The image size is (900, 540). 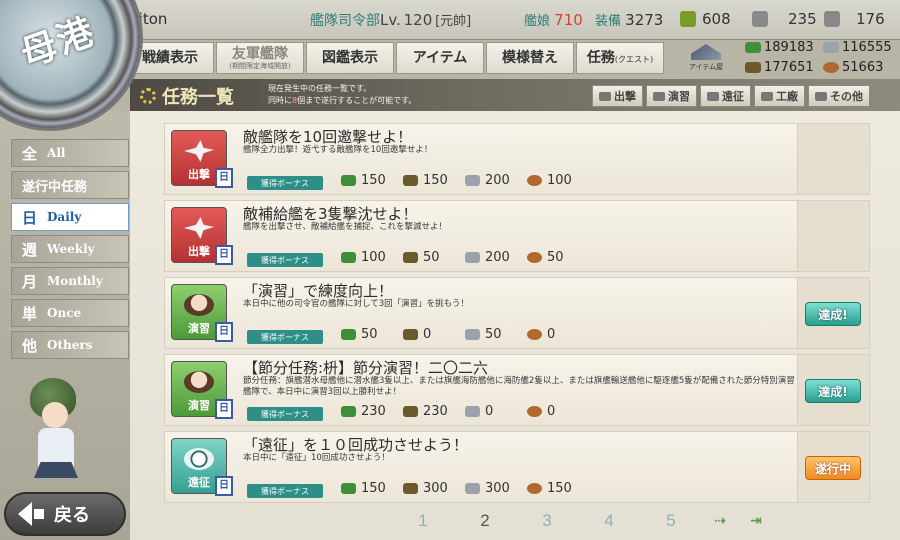 I want to click on bucket-count: 608, so click(x=705, y=19).